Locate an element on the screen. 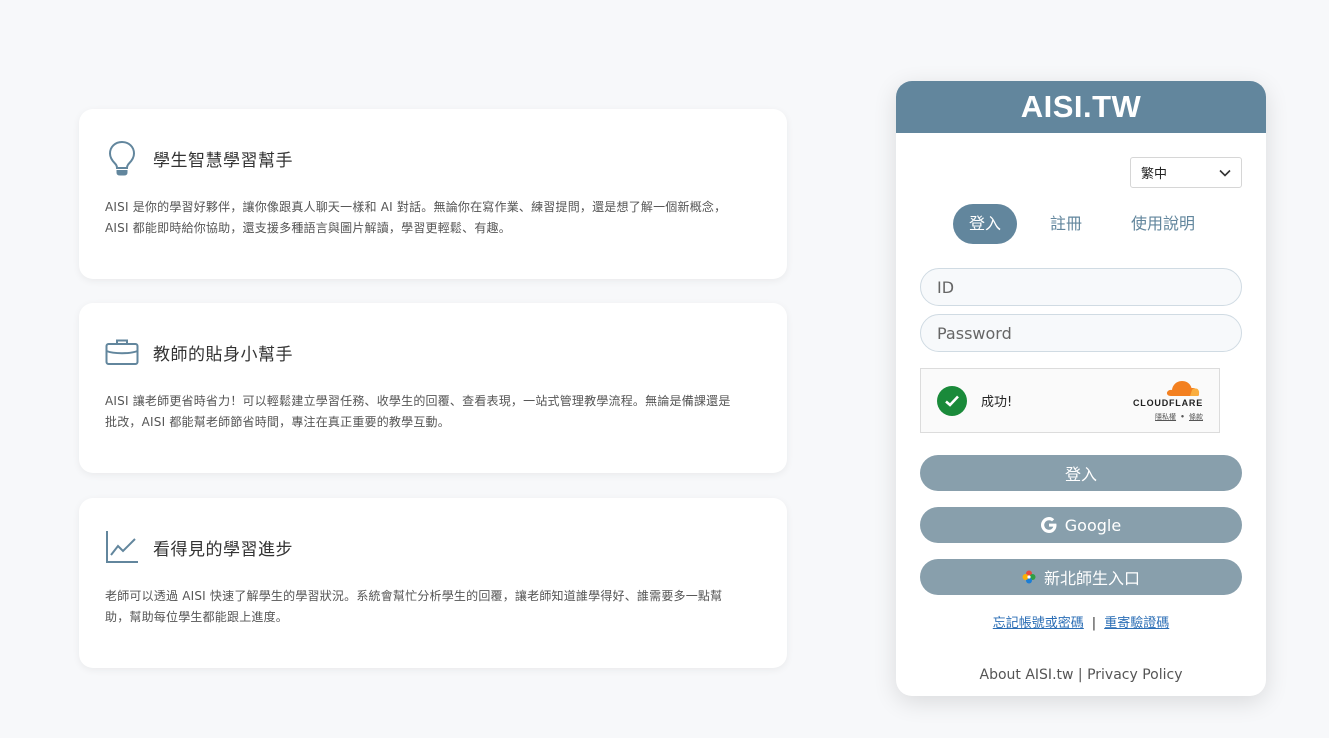 Image resolution: width=1329 pixels, height=738 pixels. captcha-status: 成功! is located at coordinates (997, 402).